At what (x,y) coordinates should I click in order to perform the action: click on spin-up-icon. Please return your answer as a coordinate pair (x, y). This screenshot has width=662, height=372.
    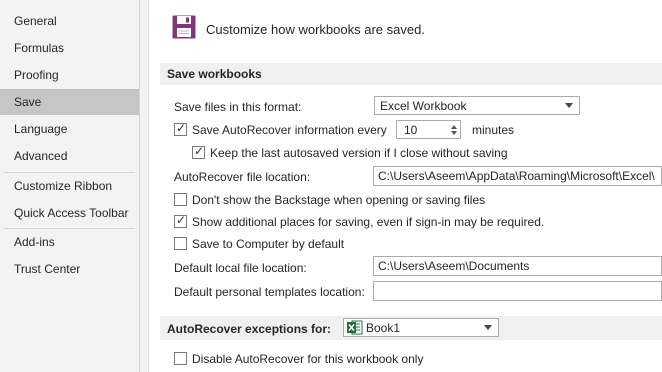
    Looking at the image, I should click on (454, 127).